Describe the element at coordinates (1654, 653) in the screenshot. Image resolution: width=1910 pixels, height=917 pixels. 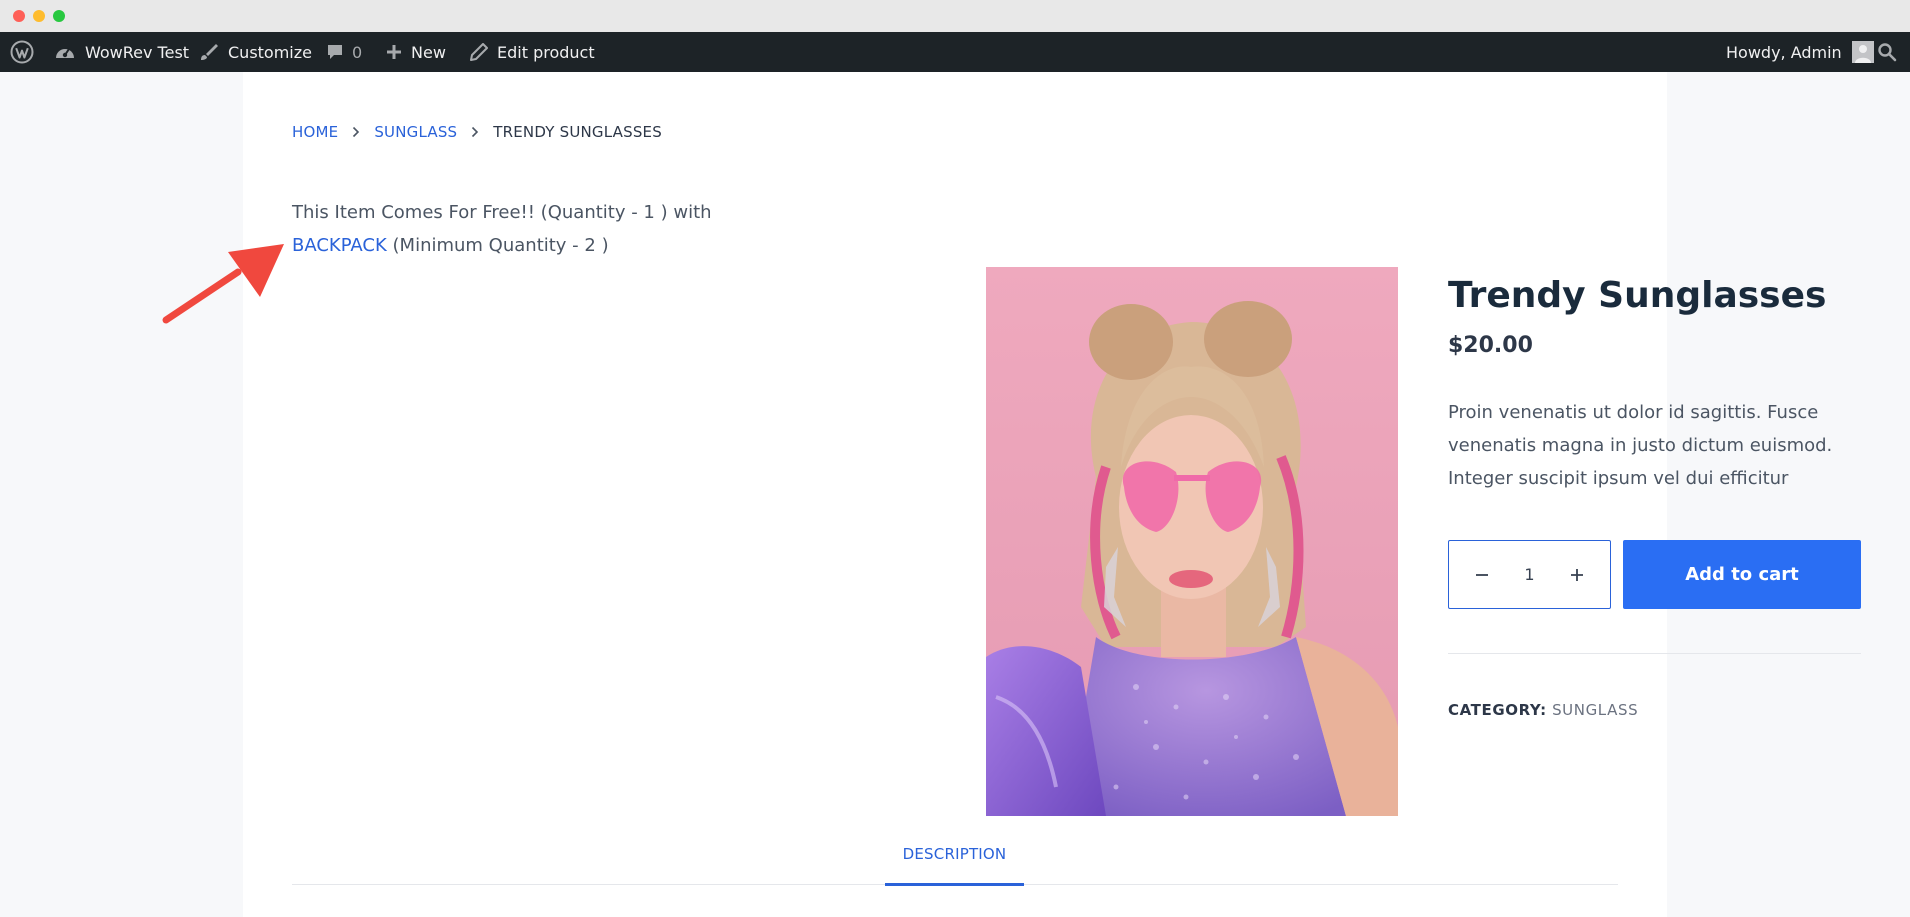
I see `divider` at that location.